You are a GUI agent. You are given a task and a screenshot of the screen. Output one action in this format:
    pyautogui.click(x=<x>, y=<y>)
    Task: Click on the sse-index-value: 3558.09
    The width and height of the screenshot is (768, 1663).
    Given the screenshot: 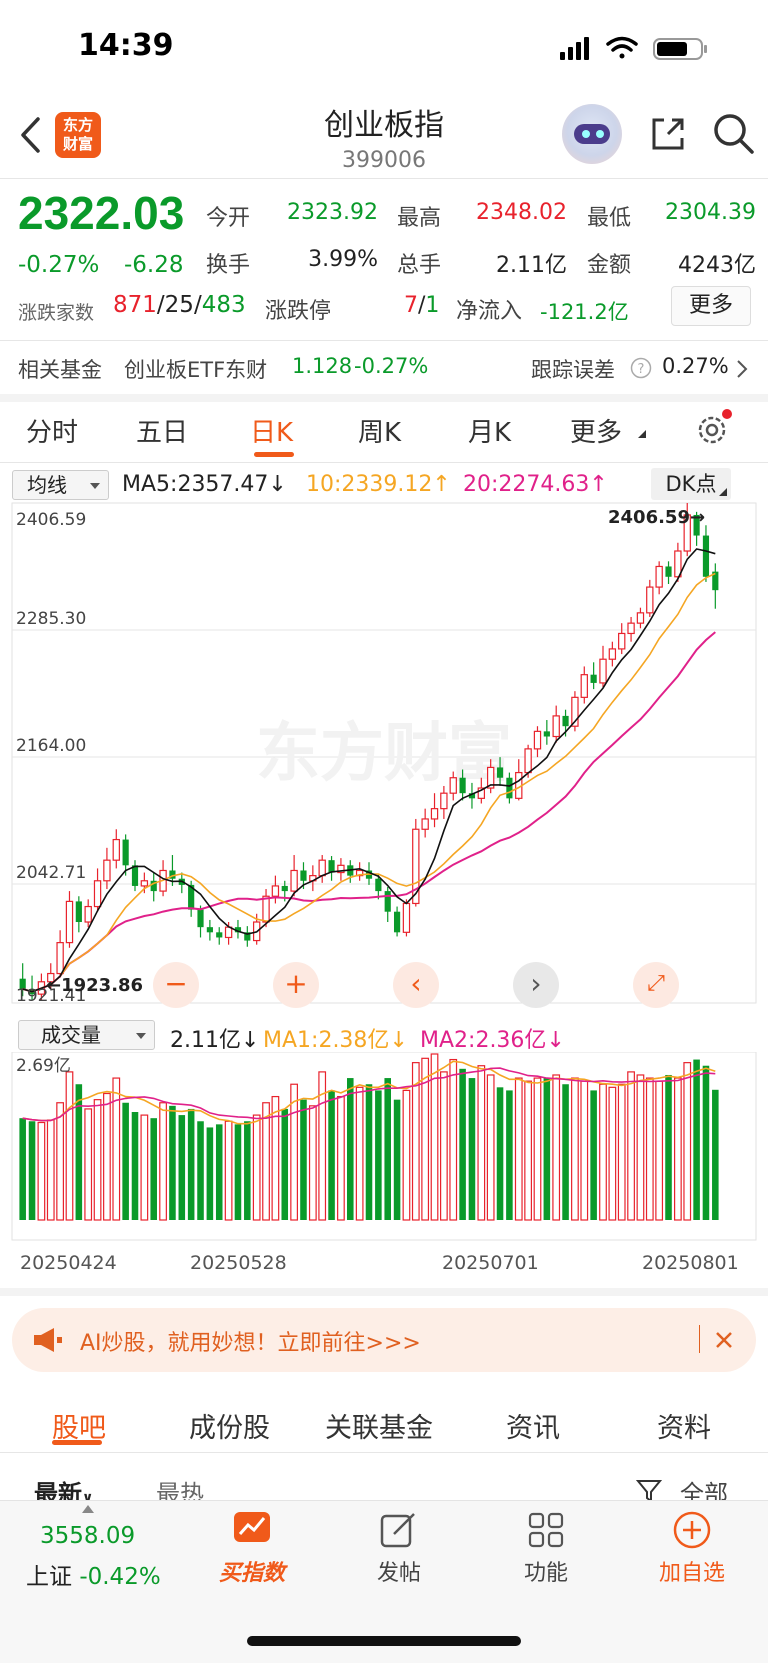 What is the action you would take?
    pyautogui.click(x=87, y=1536)
    